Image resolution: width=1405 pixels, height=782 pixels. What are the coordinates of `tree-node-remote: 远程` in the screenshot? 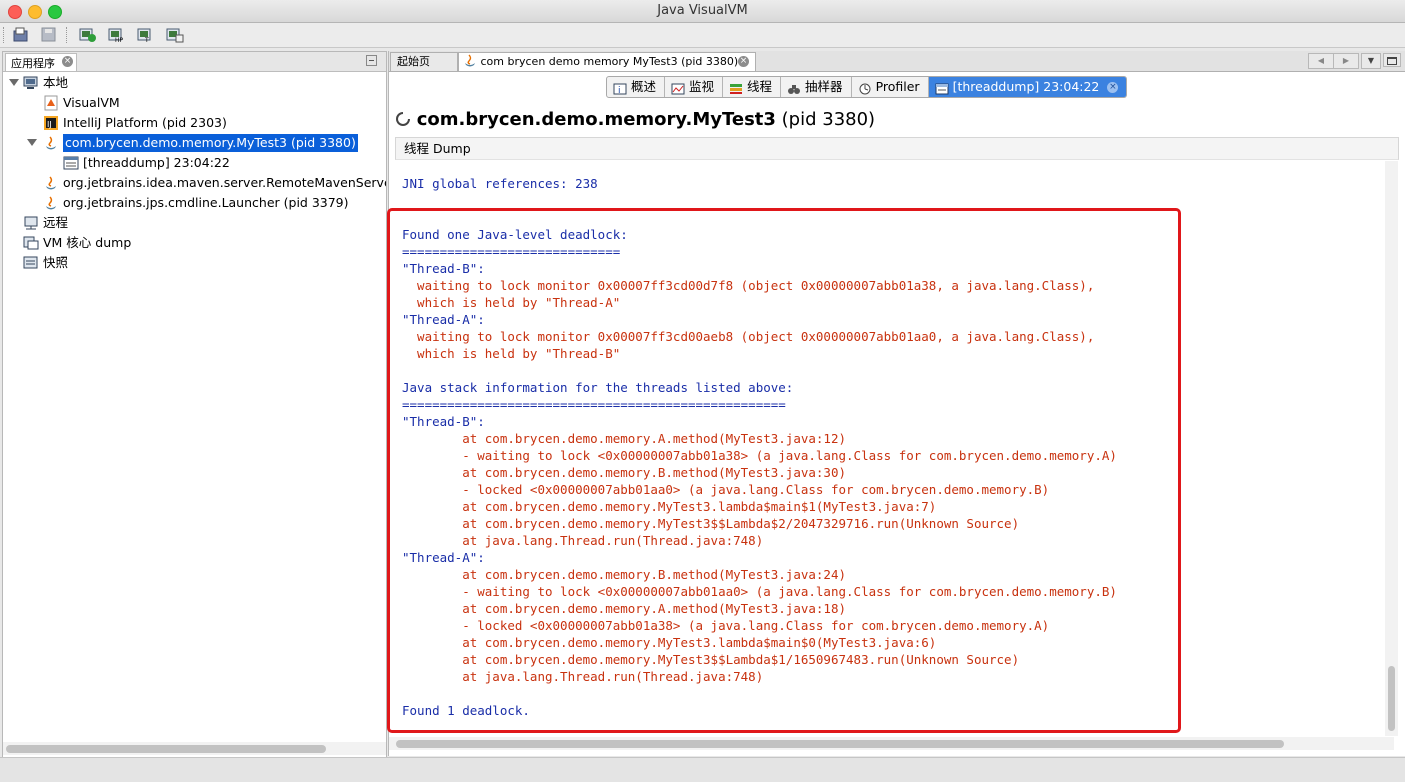 It's located at (193, 223).